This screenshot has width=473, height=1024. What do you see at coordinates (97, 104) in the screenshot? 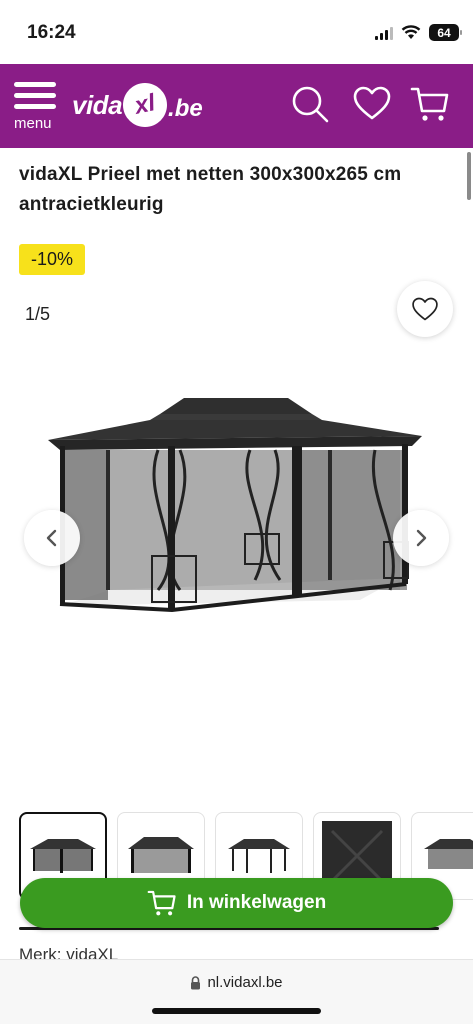
I see `logo-text-vida: vida` at bounding box center [97, 104].